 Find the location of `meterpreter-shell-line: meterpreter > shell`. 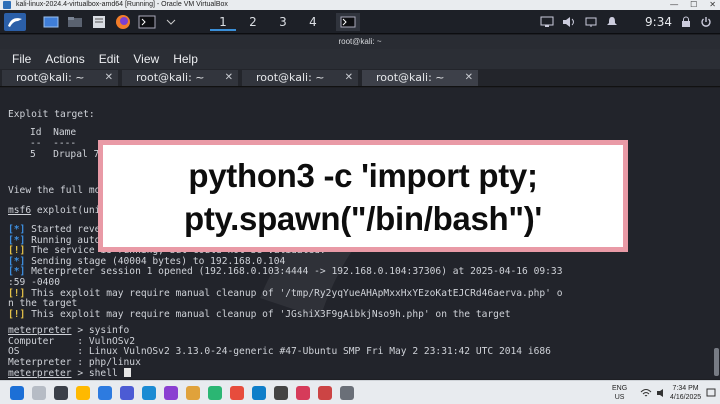

meterpreter-shell-line: meterpreter > shell is located at coordinates (69, 373).